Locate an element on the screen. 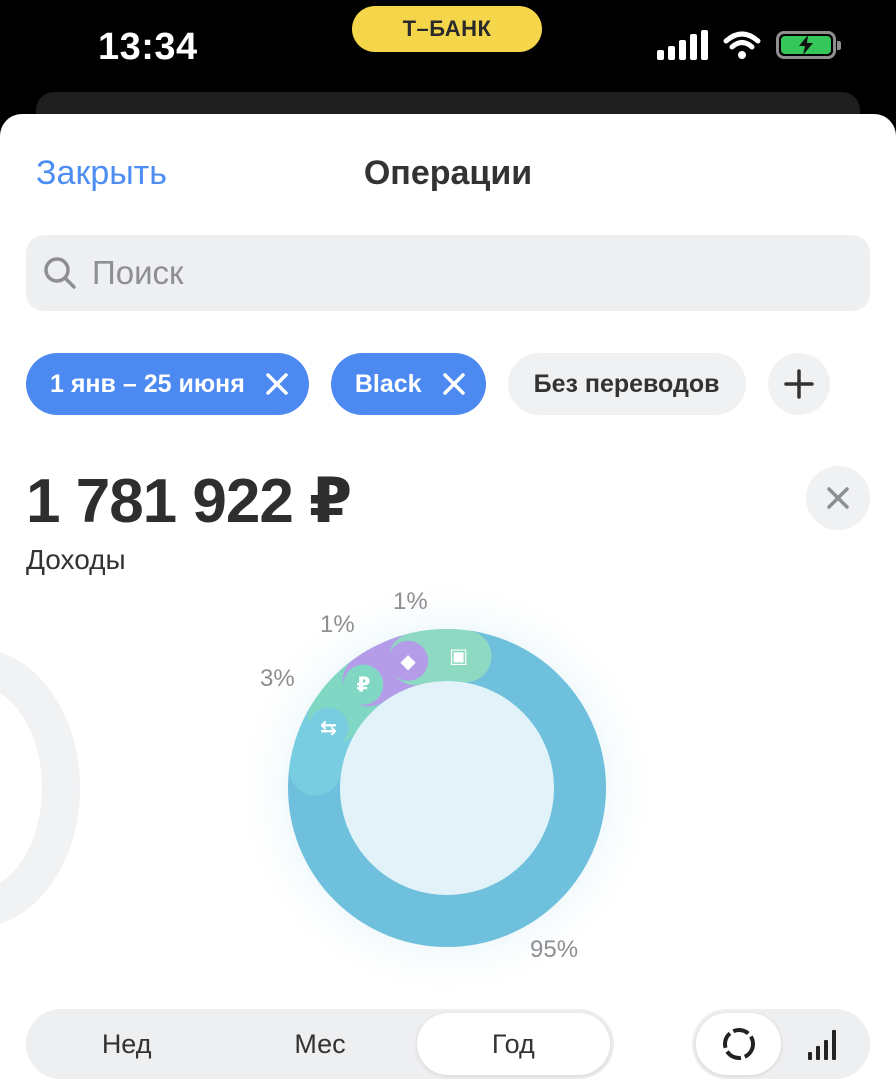 This screenshot has width=896, height=1088. slice-label-gift: 1% is located at coordinates (410, 601).